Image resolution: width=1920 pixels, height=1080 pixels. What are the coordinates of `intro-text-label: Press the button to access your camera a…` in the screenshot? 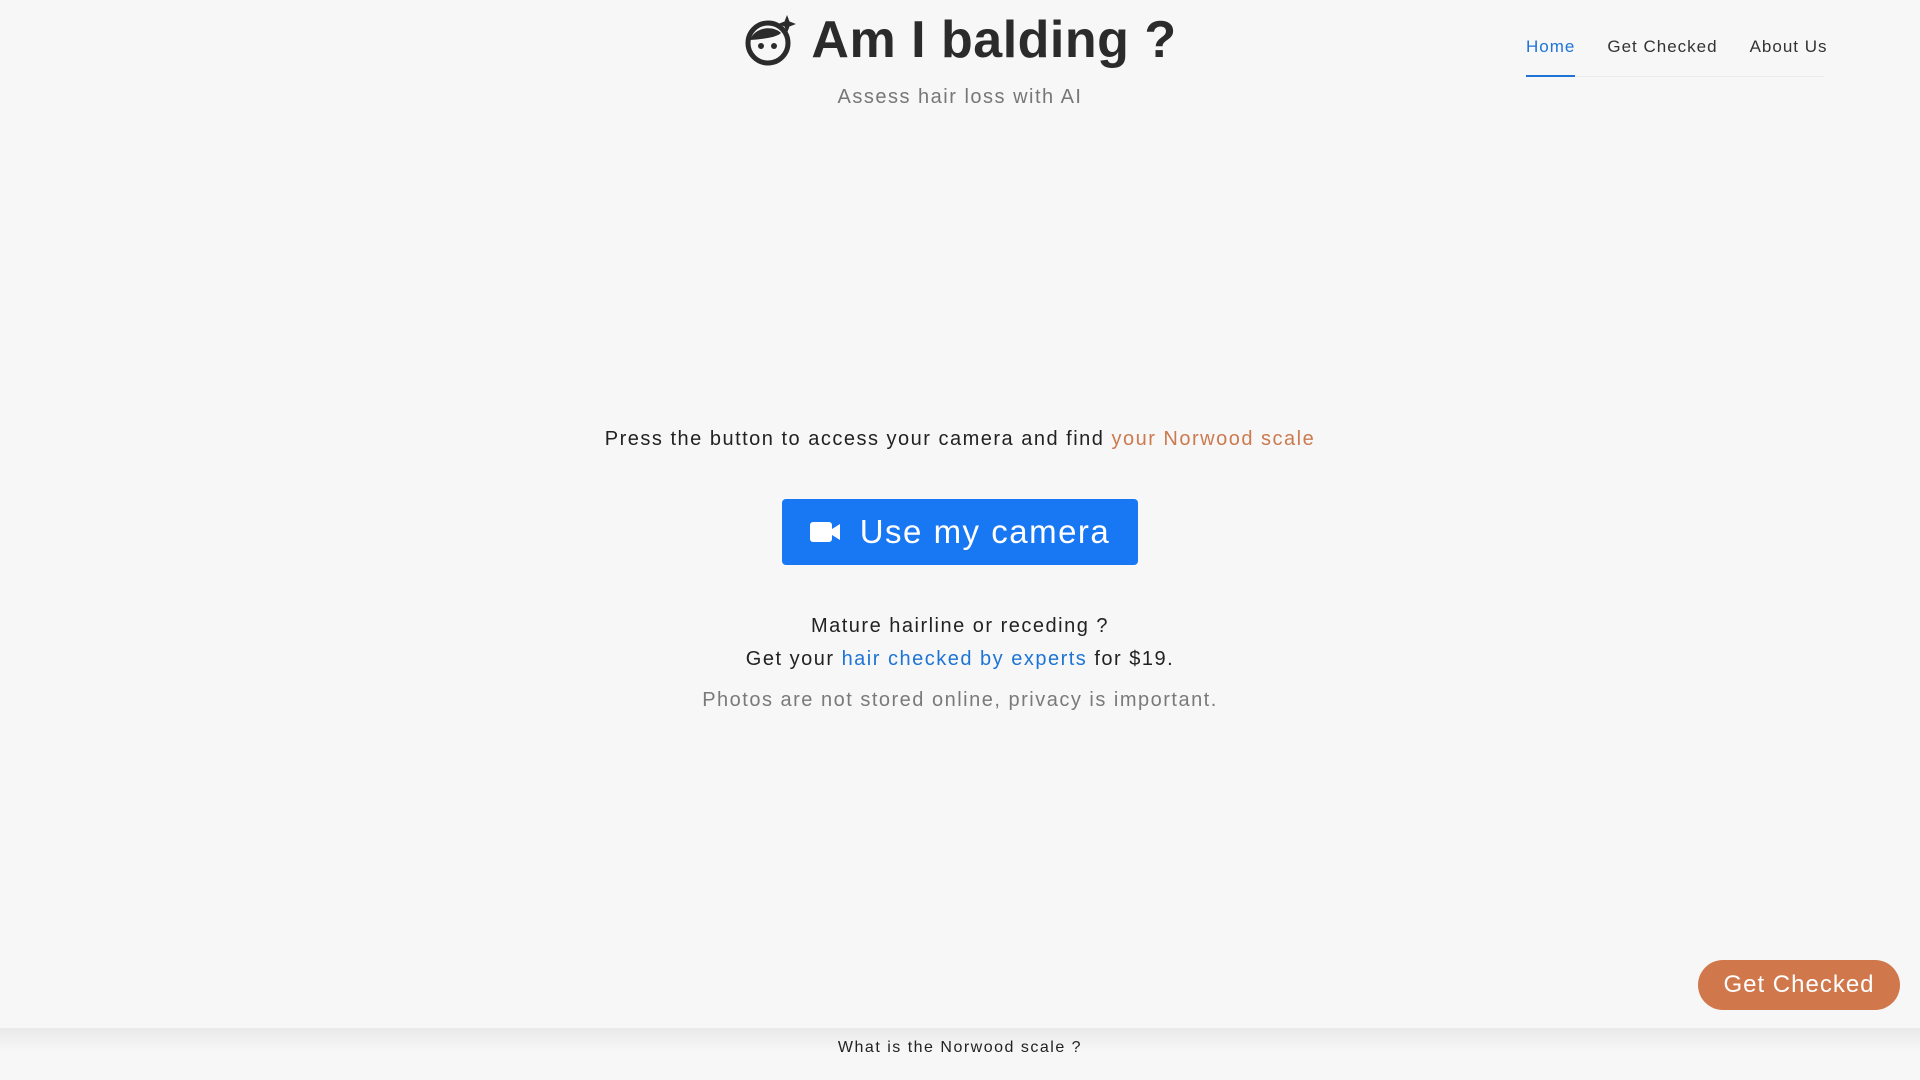 It's located at (858, 439).